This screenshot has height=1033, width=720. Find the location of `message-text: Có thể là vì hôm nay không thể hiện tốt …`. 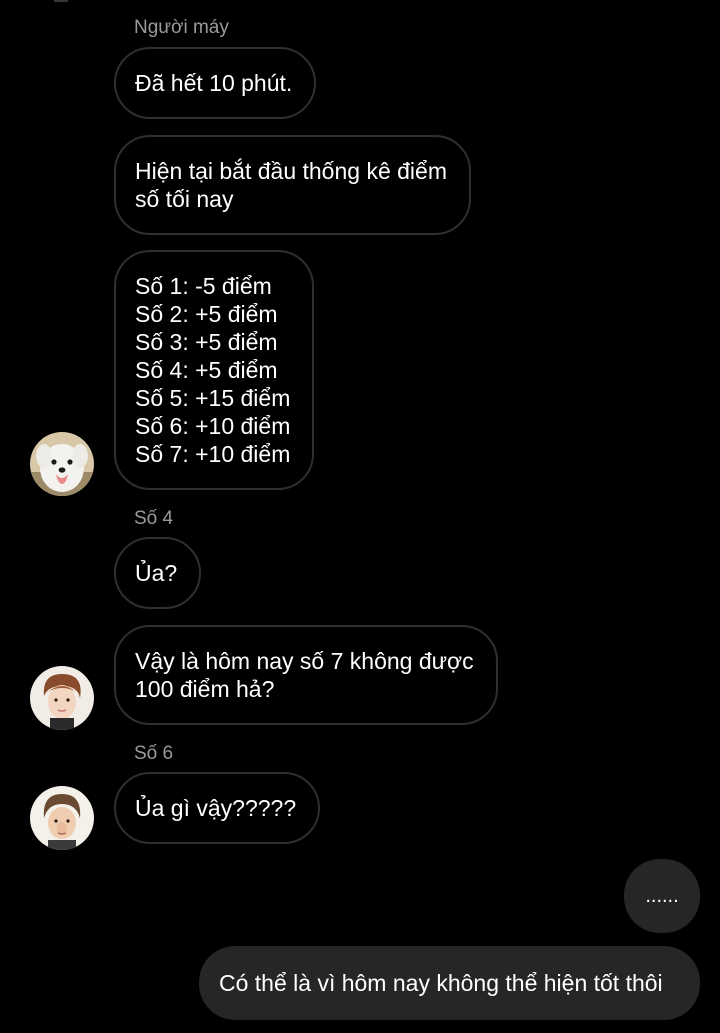

message-text: Có thể là vì hôm nay không thể hiện tốt … is located at coordinates (441, 983).